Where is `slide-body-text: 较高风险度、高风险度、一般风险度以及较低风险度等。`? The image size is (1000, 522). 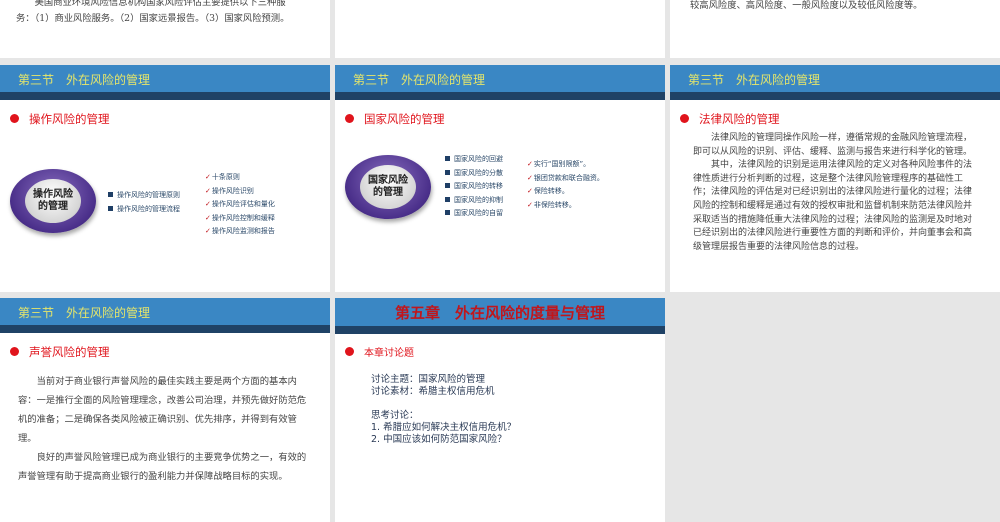
slide-body-text: 较高风险度、高风险度、一般风险度以及较低风险度等。 is located at coordinates (806, 5).